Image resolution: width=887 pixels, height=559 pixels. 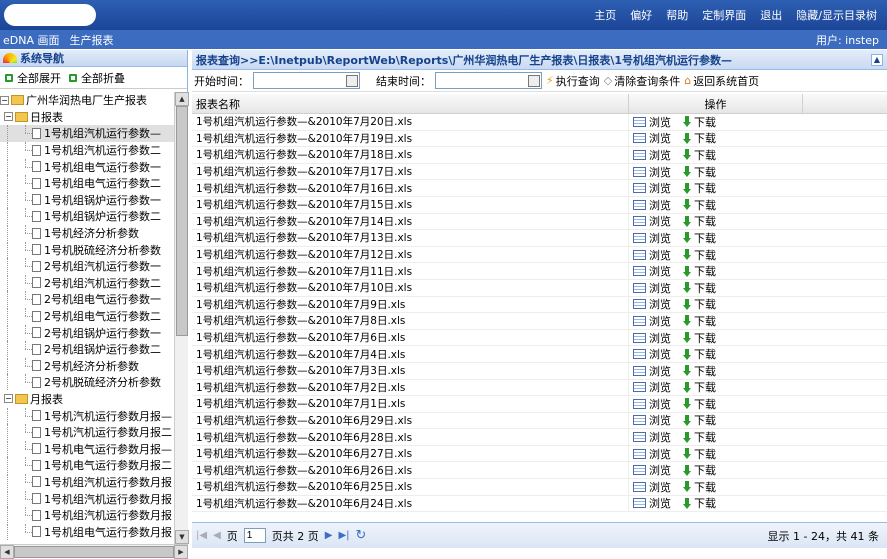 What do you see at coordinates (254, 535) in the screenshot?
I see `page-number-input` at bounding box center [254, 535].